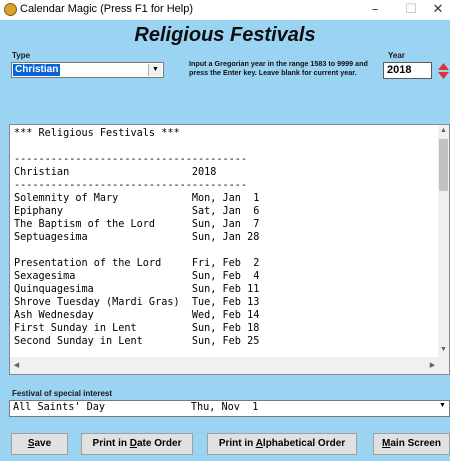 The image size is (450, 461). I want to click on down-arrow-icon, so click(443, 75).